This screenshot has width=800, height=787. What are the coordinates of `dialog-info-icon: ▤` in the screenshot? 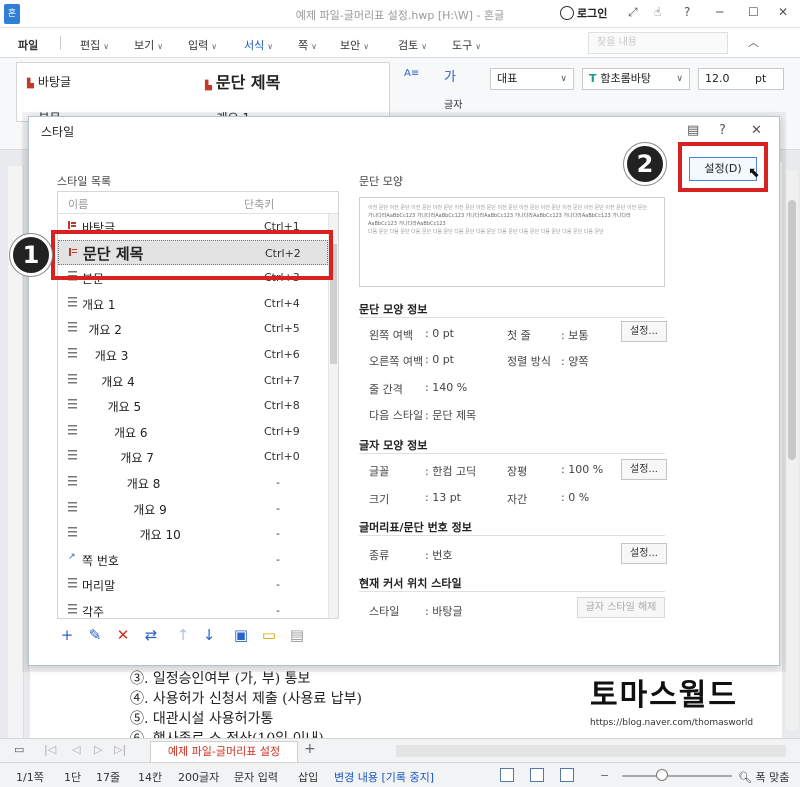 It's located at (693, 130).